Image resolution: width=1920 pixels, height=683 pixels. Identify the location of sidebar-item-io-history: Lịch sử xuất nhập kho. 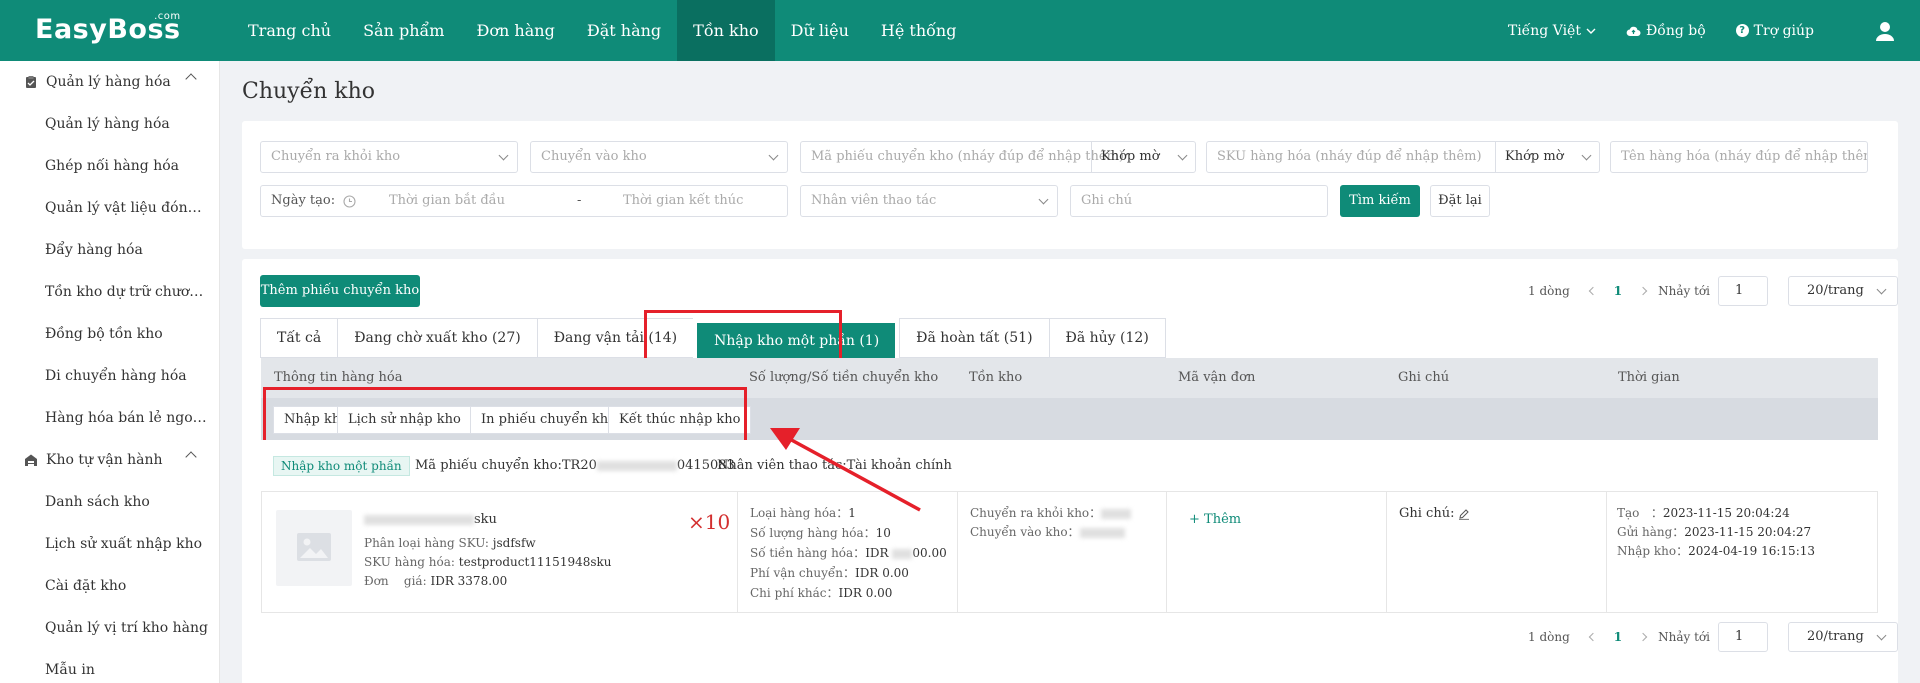
(105, 544).